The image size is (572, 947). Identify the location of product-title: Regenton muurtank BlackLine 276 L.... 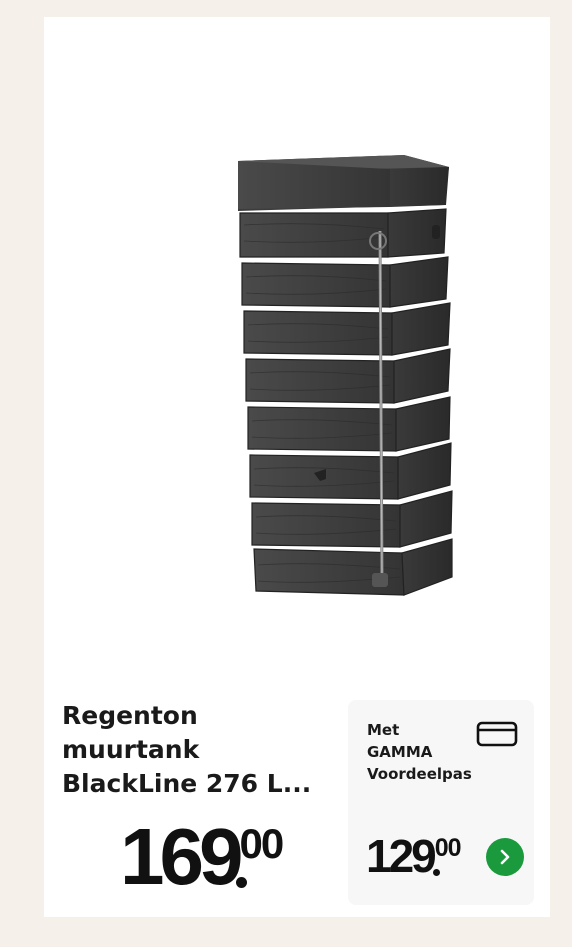
(197, 750).